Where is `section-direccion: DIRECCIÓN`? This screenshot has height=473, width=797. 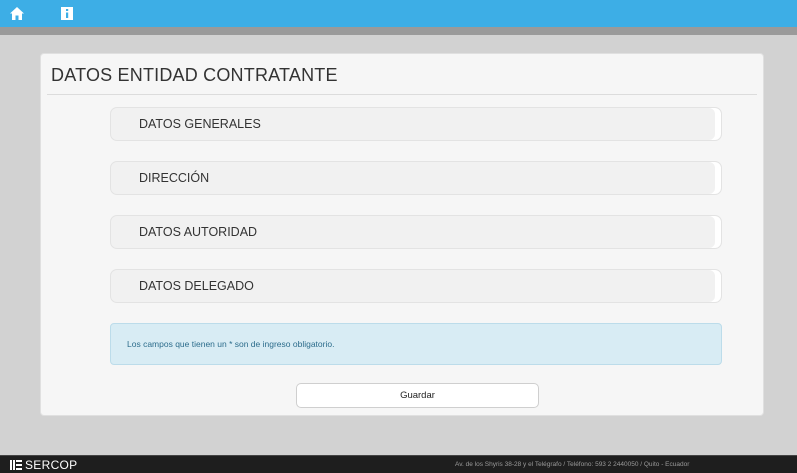 section-direccion: DIRECCIÓN is located at coordinates (416, 178).